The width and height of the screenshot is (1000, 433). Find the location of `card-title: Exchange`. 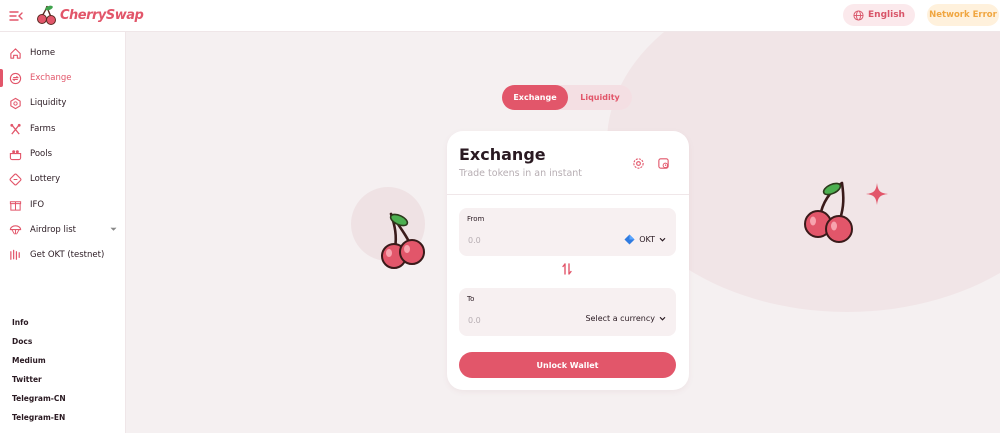

card-title: Exchange is located at coordinates (502, 154).